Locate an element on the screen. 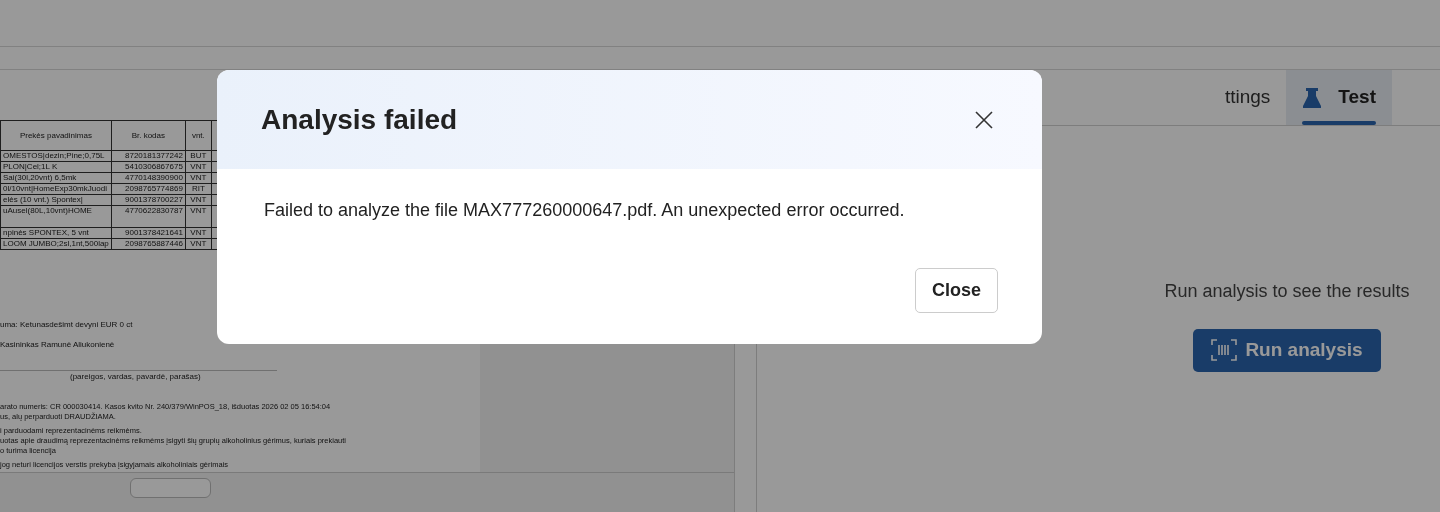  table-cell: Sai(30l,20vnt) 6,5mk is located at coordinates (56, 178).